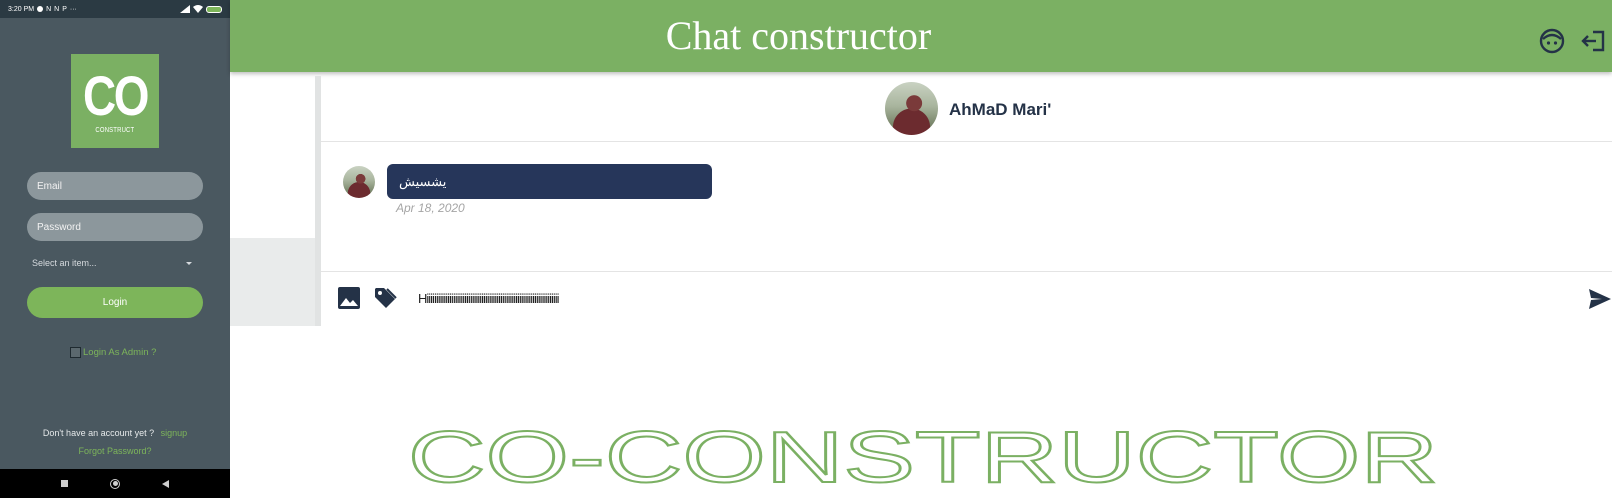 The height and width of the screenshot is (498, 1612). What do you see at coordinates (115, 186) in the screenshot?
I see `email-field: Email` at bounding box center [115, 186].